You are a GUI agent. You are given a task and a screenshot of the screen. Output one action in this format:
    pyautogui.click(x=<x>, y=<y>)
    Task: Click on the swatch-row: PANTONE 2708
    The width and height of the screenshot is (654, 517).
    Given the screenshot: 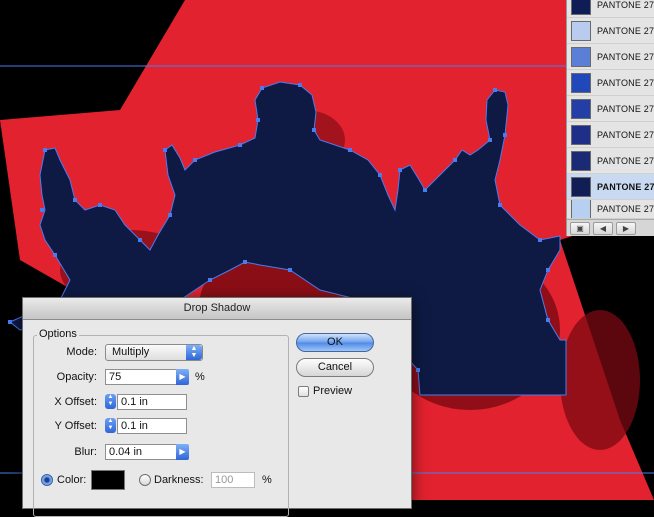 What is the action you would take?
    pyautogui.click(x=610, y=31)
    